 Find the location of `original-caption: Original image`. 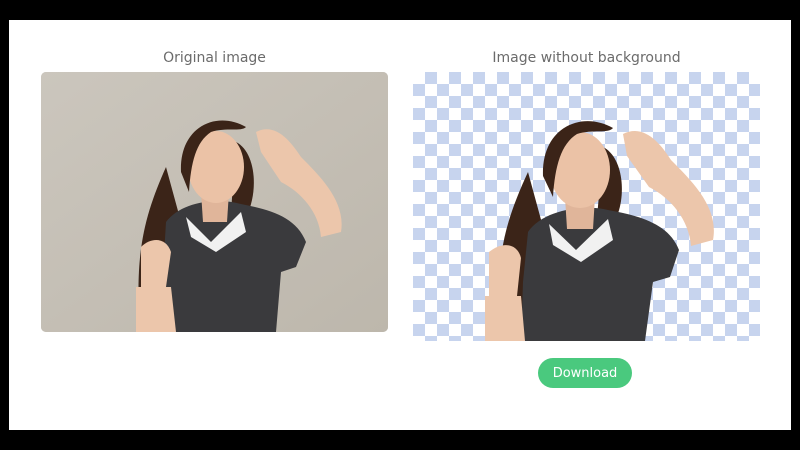

original-caption: Original image is located at coordinates (214, 58).